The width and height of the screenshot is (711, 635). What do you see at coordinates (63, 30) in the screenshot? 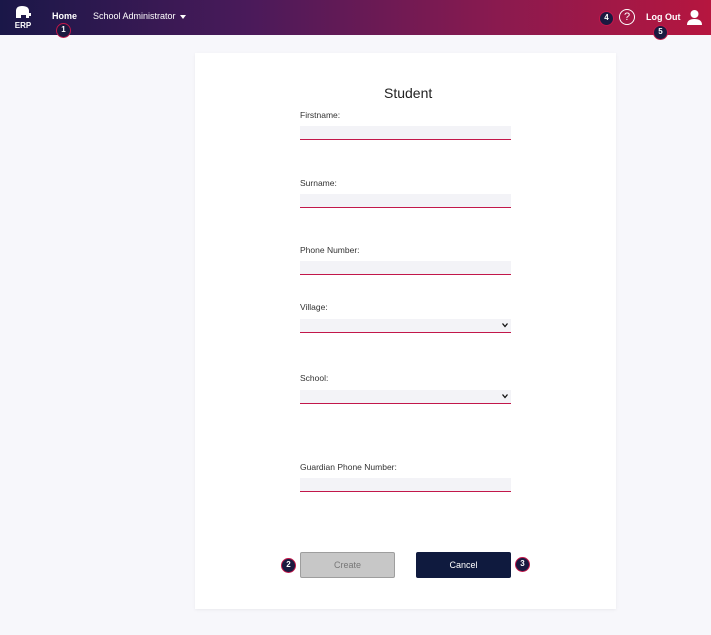
I see `annotation-badge-1: 1` at bounding box center [63, 30].